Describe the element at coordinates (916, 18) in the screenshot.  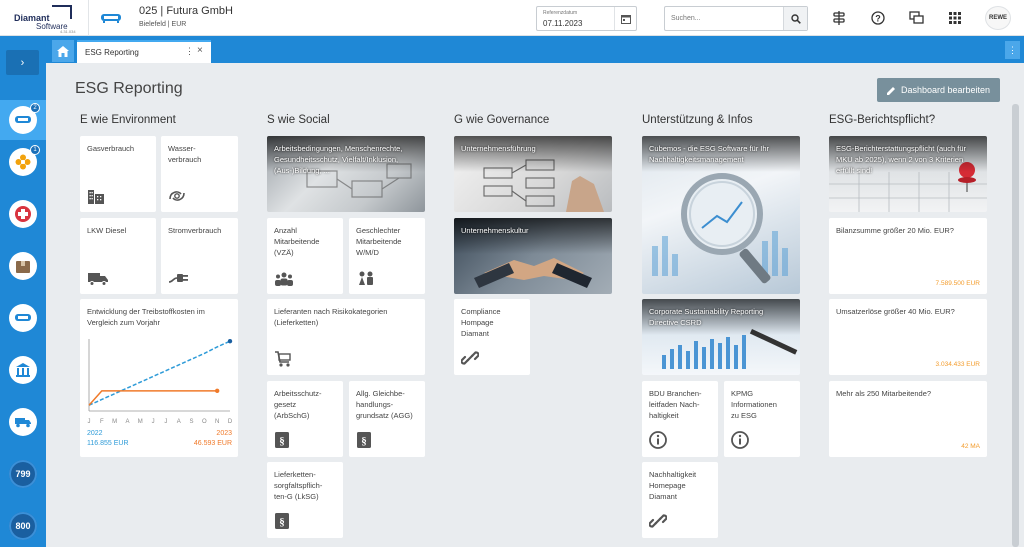
I see `chat-icon` at that location.